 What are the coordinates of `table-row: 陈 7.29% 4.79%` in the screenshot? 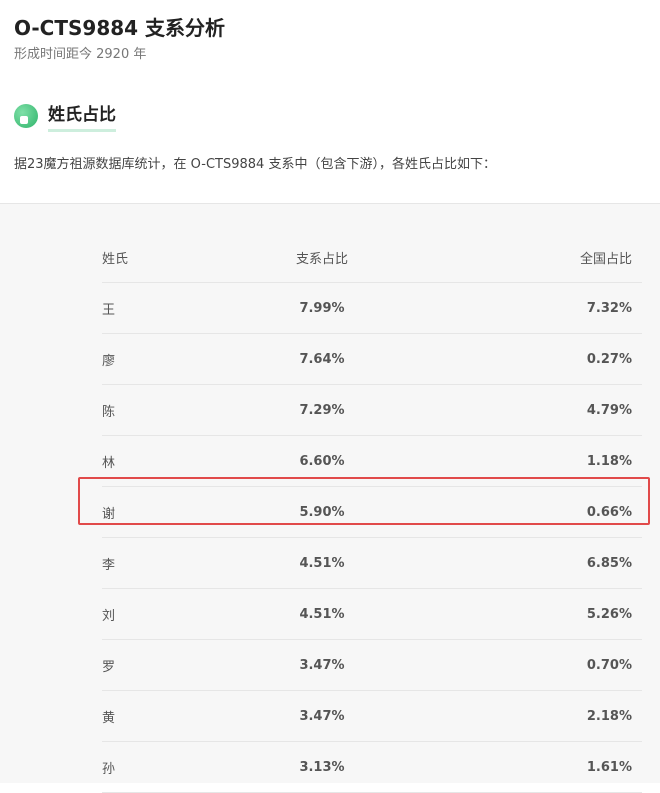 It's located at (372, 410).